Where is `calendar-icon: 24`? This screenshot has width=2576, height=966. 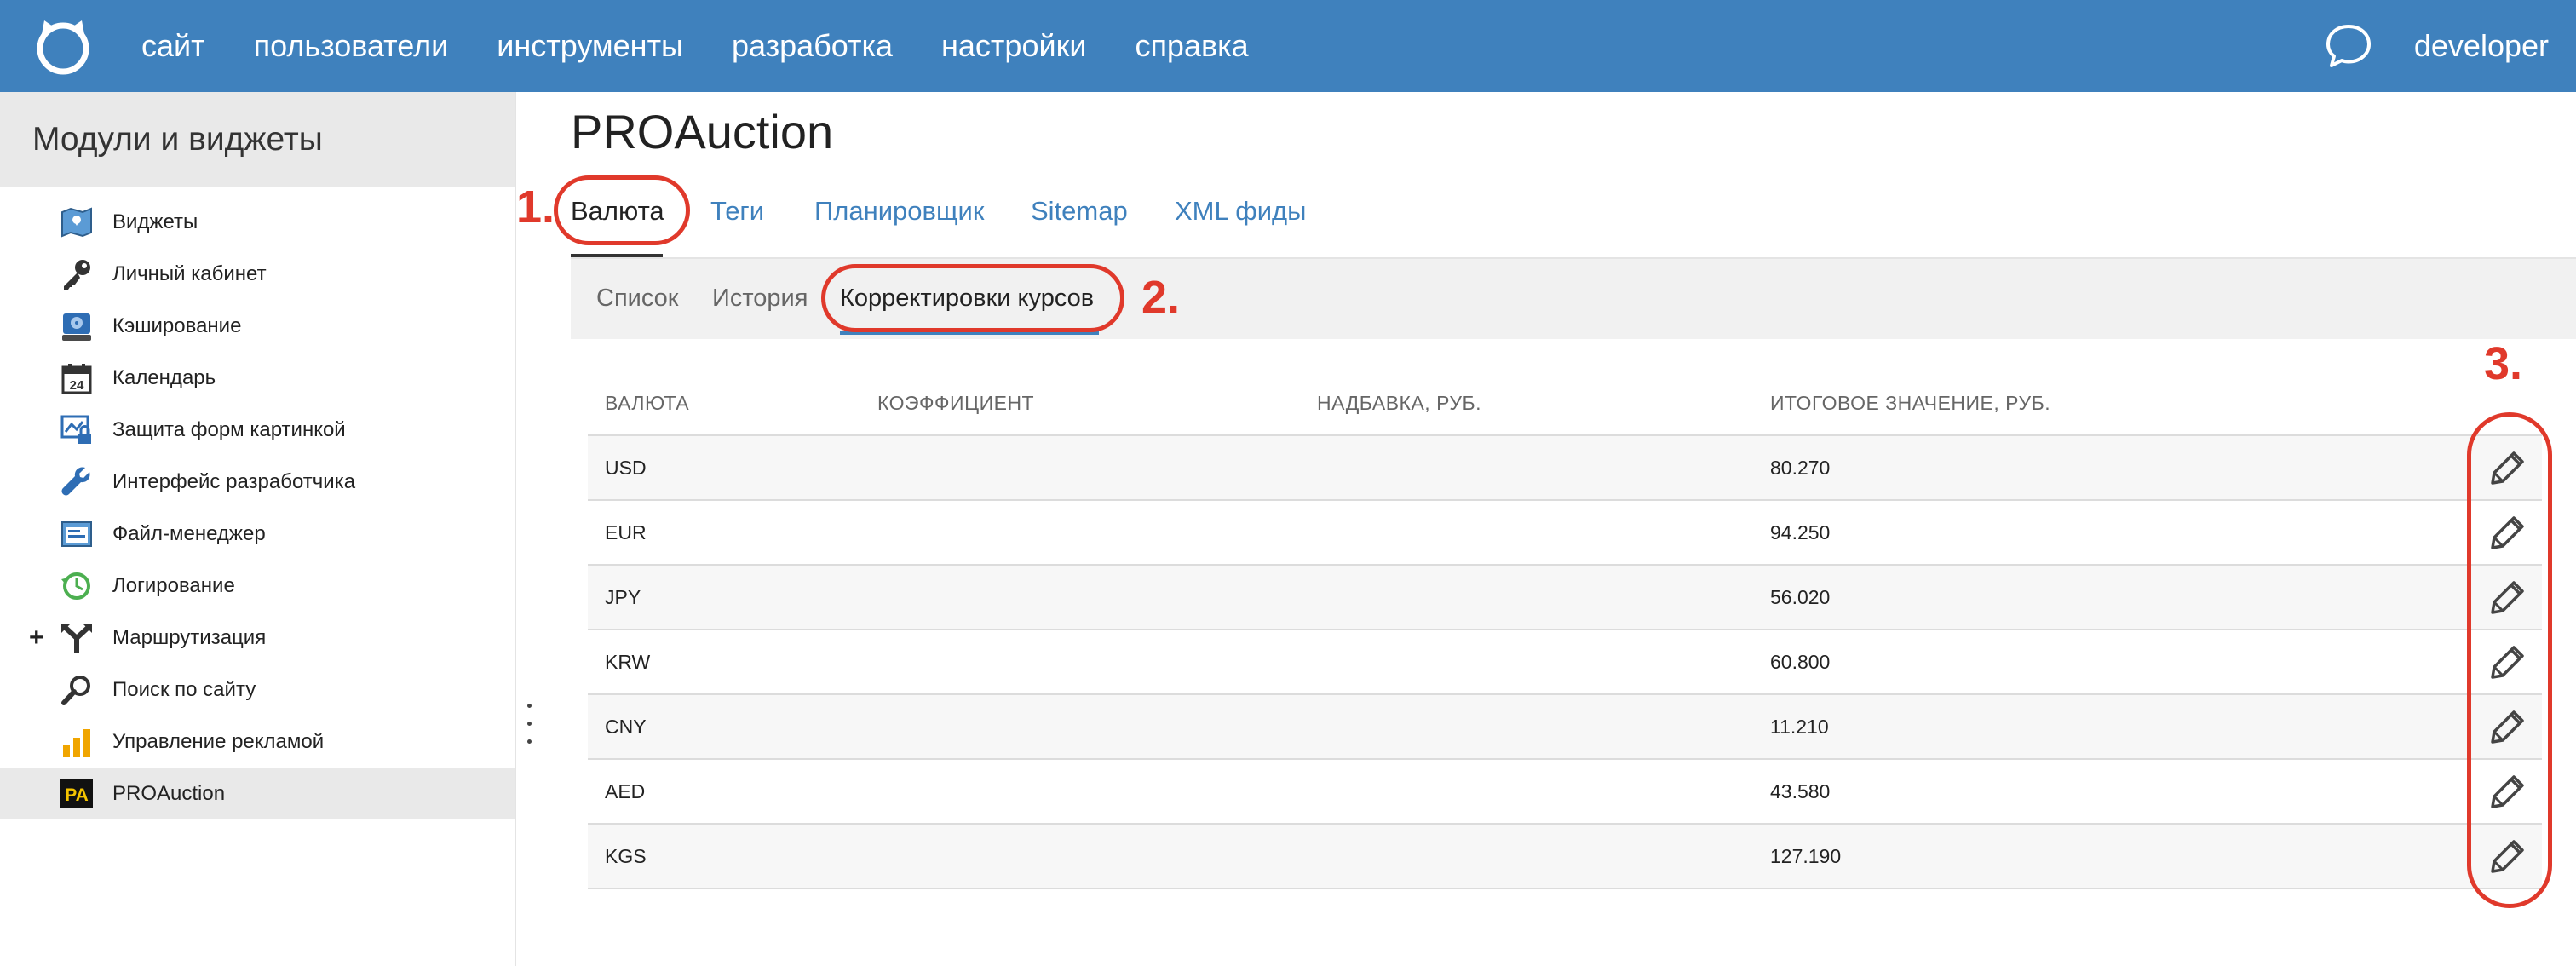 calendar-icon: 24 is located at coordinates (77, 379).